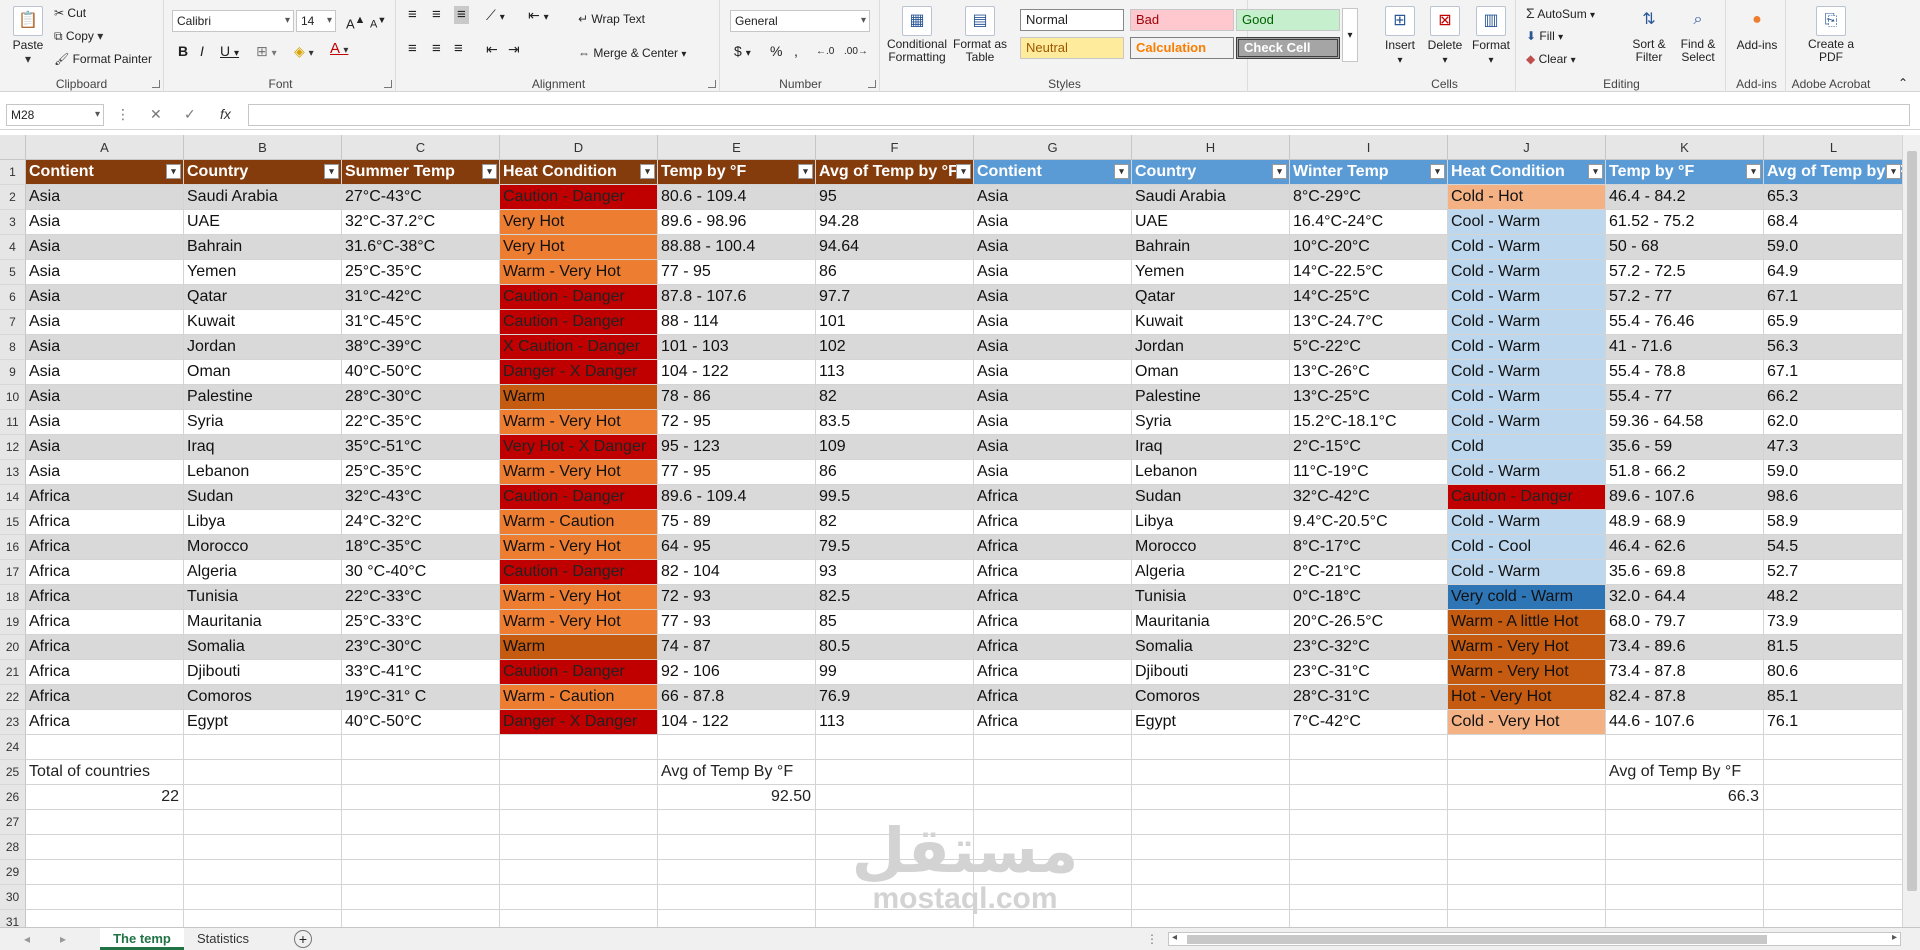  Describe the element at coordinates (1350, 35) in the screenshot. I see `styles-gallery-more-button: ▾` at that location.